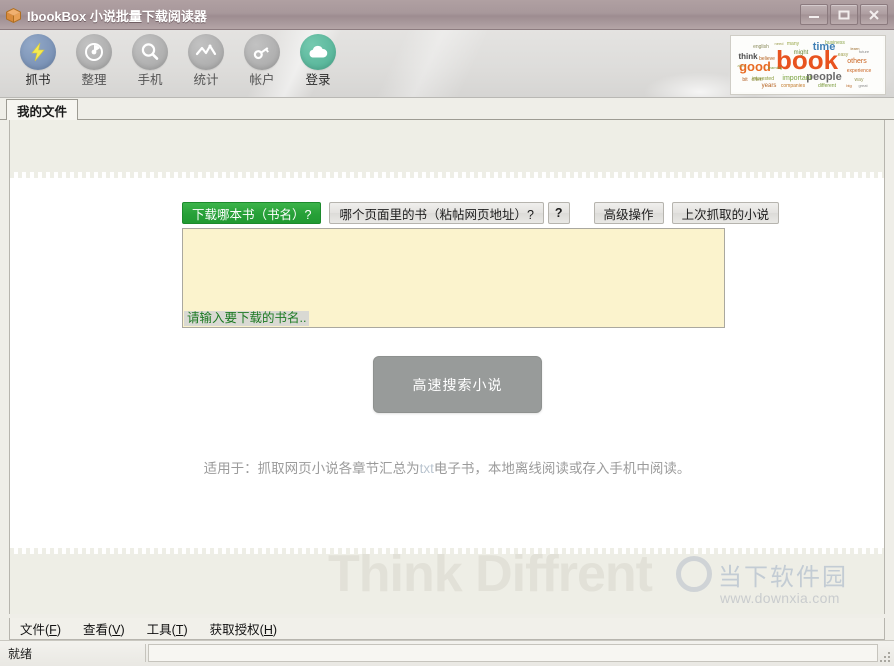 The image size is (894, 666). I want to click on status-secondary-panel, so click(513, 653).